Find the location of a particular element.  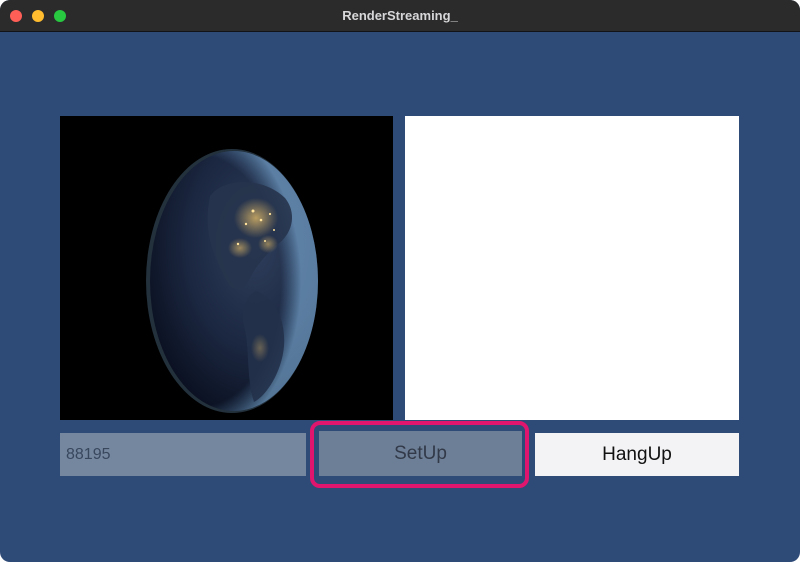

window-title: RenderStreaming_ is located at coordinates (400, 15).